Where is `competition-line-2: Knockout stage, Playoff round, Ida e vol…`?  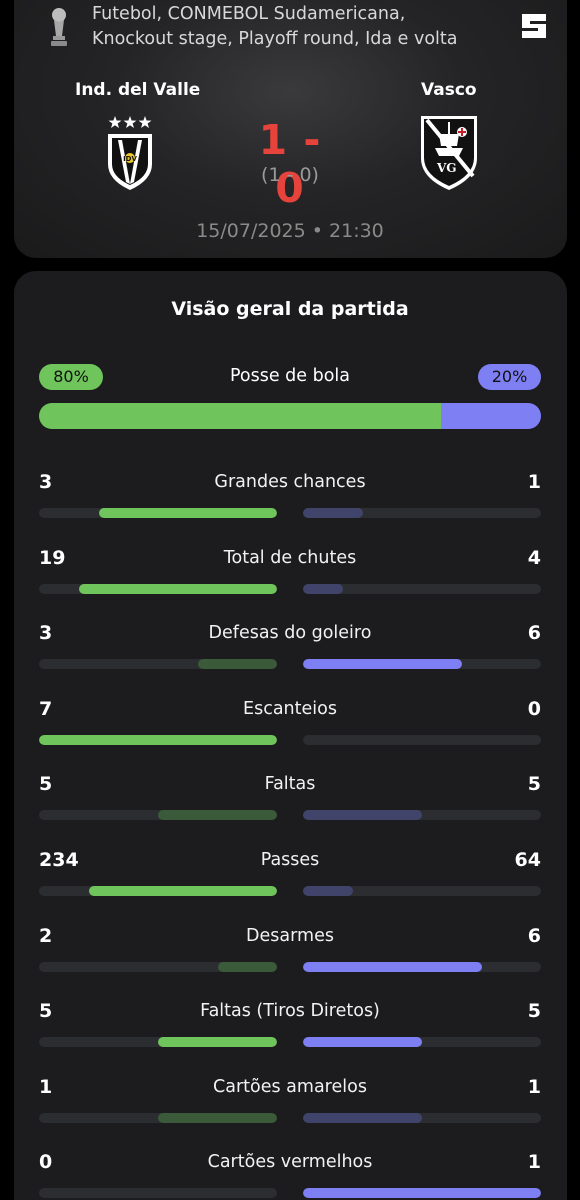
competition-line-2: Knockout stage, Playoff round, Ida e vol… is located at coordinates (275, 39).